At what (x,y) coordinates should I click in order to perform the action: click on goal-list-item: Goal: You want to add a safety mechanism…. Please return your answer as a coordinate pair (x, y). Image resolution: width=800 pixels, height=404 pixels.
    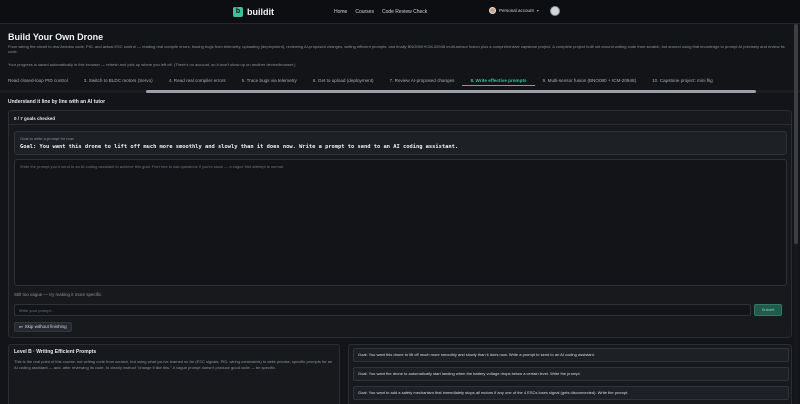
    Looking at the image, I should click on (571, 393).